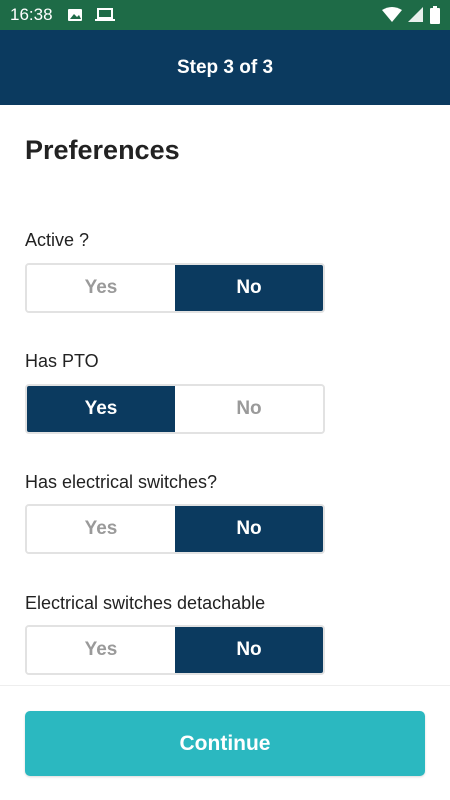  I want to click on status-bar: 16:38, so click(225, 15).